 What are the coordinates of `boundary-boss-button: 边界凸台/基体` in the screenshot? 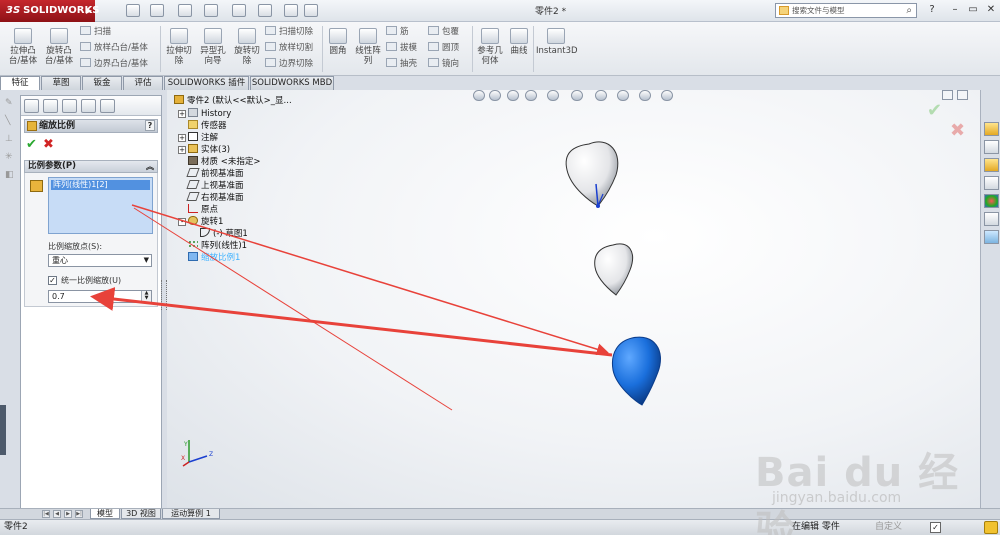 It's located at (114, 64).